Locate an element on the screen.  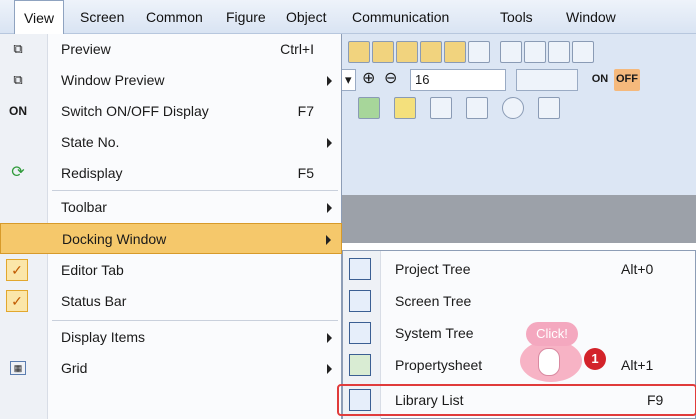
project-tree-icon is located at coordinates (360, 269).